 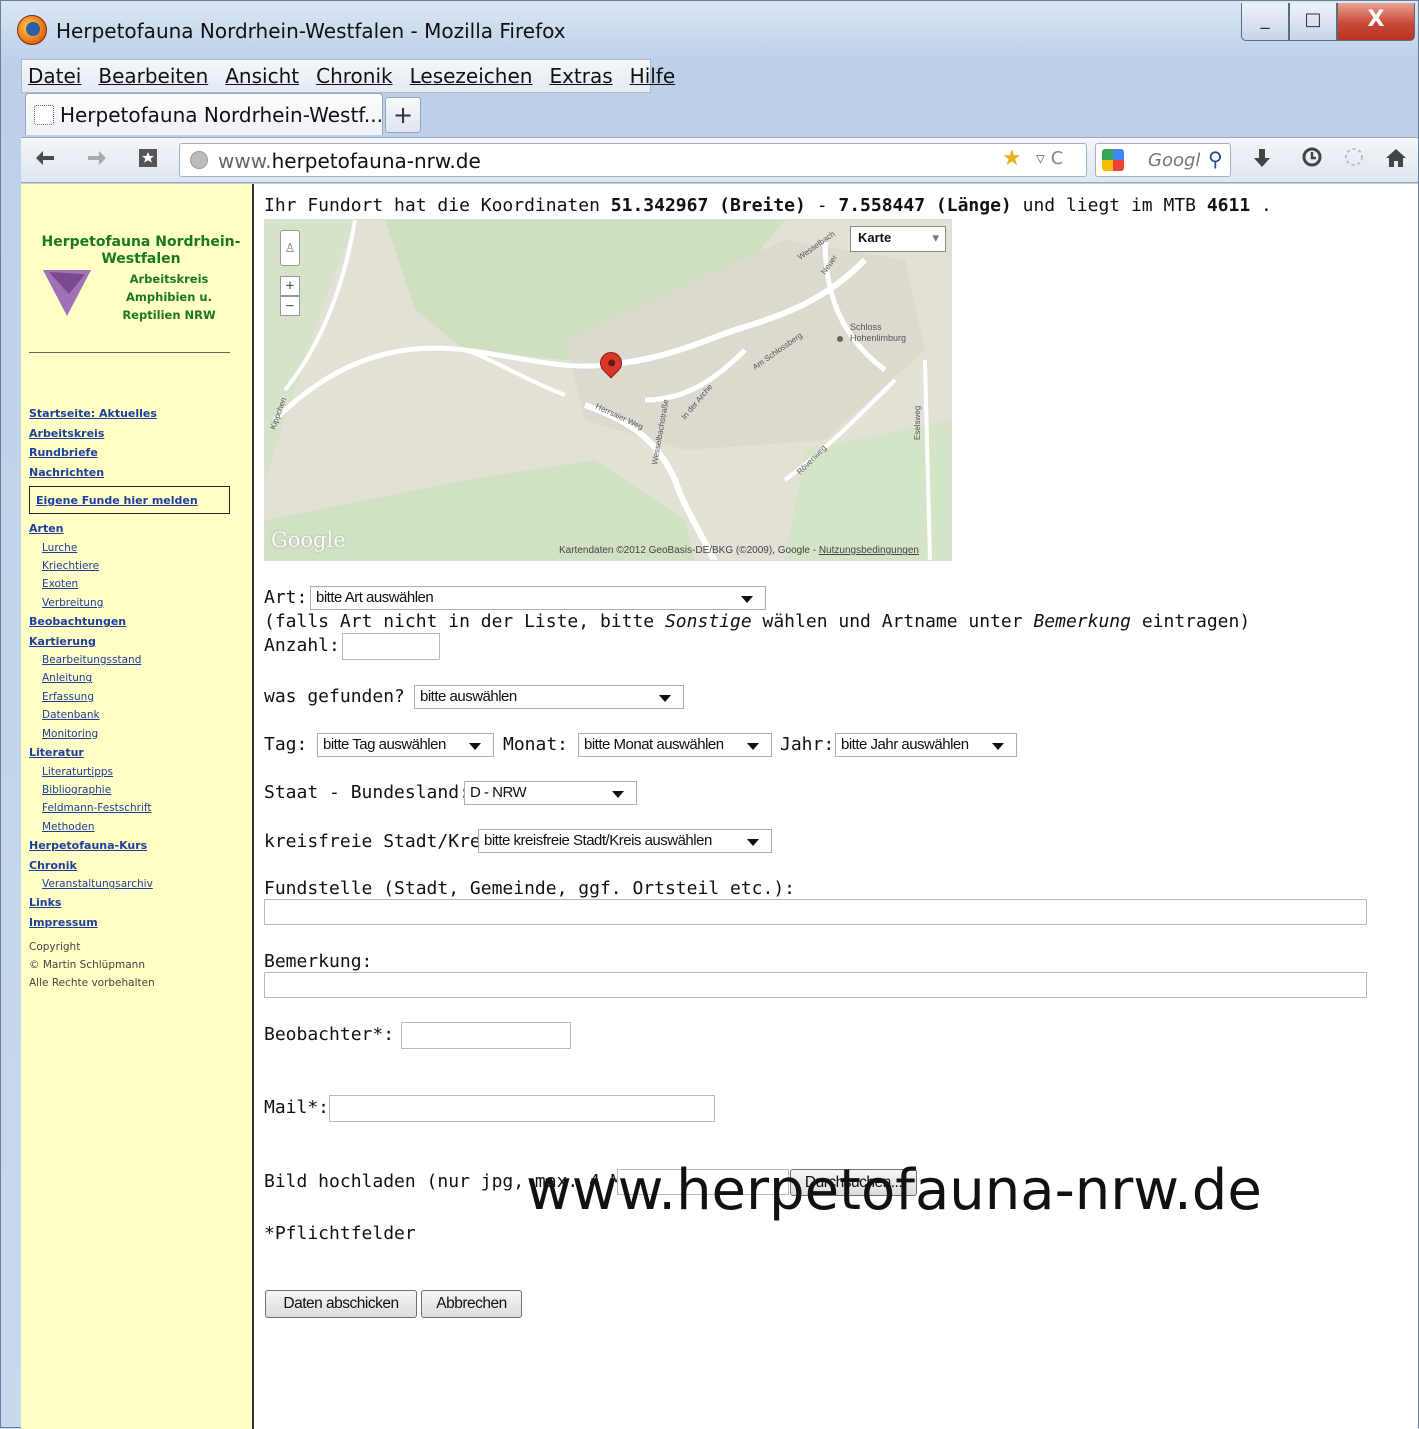 What do you see at coordinates (286, 744) in the screenshot?
I see `tag-label: Tag:` at bounding box center [286, 744].